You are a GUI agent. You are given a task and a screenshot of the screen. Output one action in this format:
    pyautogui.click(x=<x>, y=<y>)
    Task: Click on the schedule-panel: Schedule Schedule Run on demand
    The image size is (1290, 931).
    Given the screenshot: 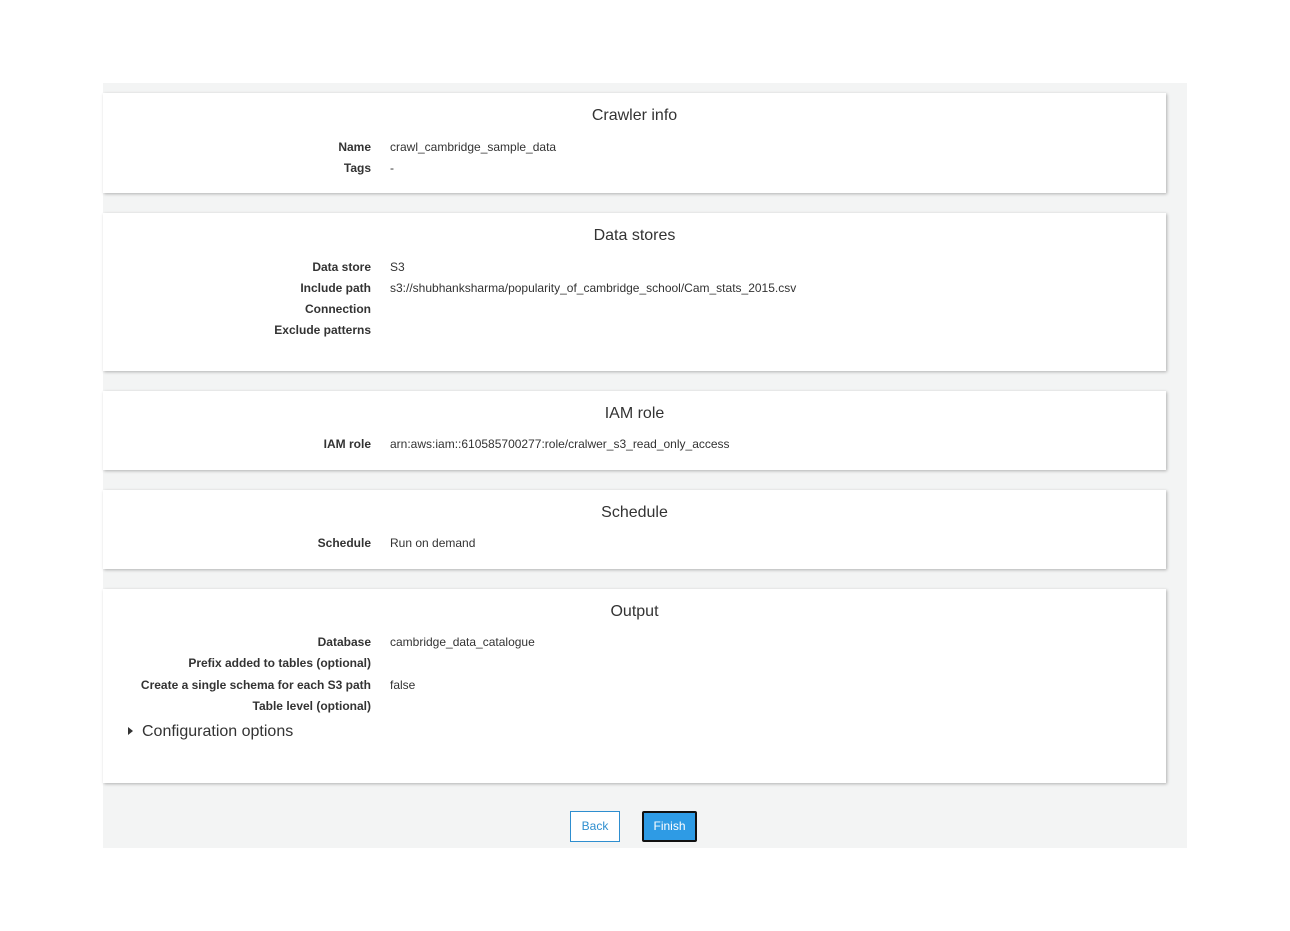 What is the action you would take?
    pyautogui.click(x=634, y=529)
    